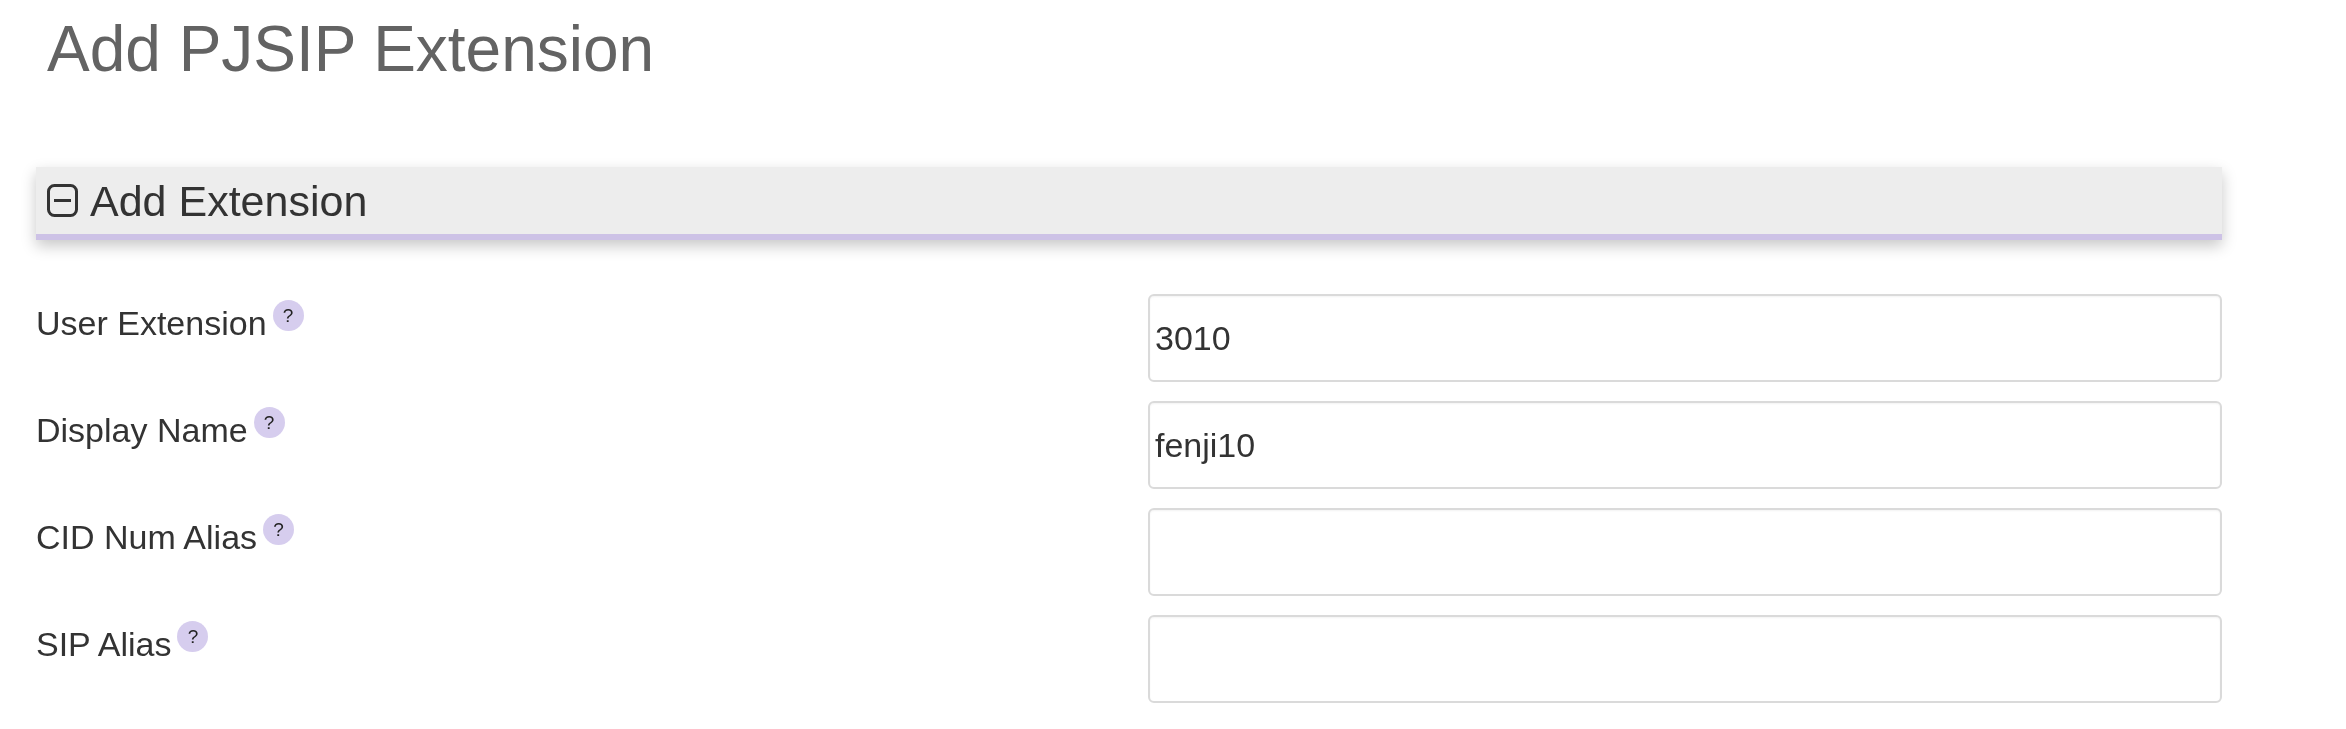  Describe the element at coordinates (229, 201) in the screenshot. I see `section-title: Add Extension` at that location.